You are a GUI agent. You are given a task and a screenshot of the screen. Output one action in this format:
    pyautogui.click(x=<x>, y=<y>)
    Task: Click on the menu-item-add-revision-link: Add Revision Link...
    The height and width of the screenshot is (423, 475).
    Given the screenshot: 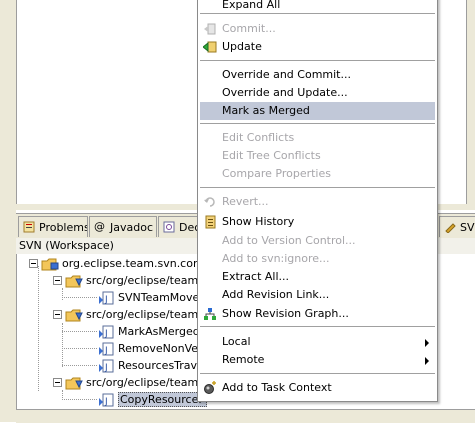 What is the action you would take?
    pyautogui.click(x=317, y=295)
    